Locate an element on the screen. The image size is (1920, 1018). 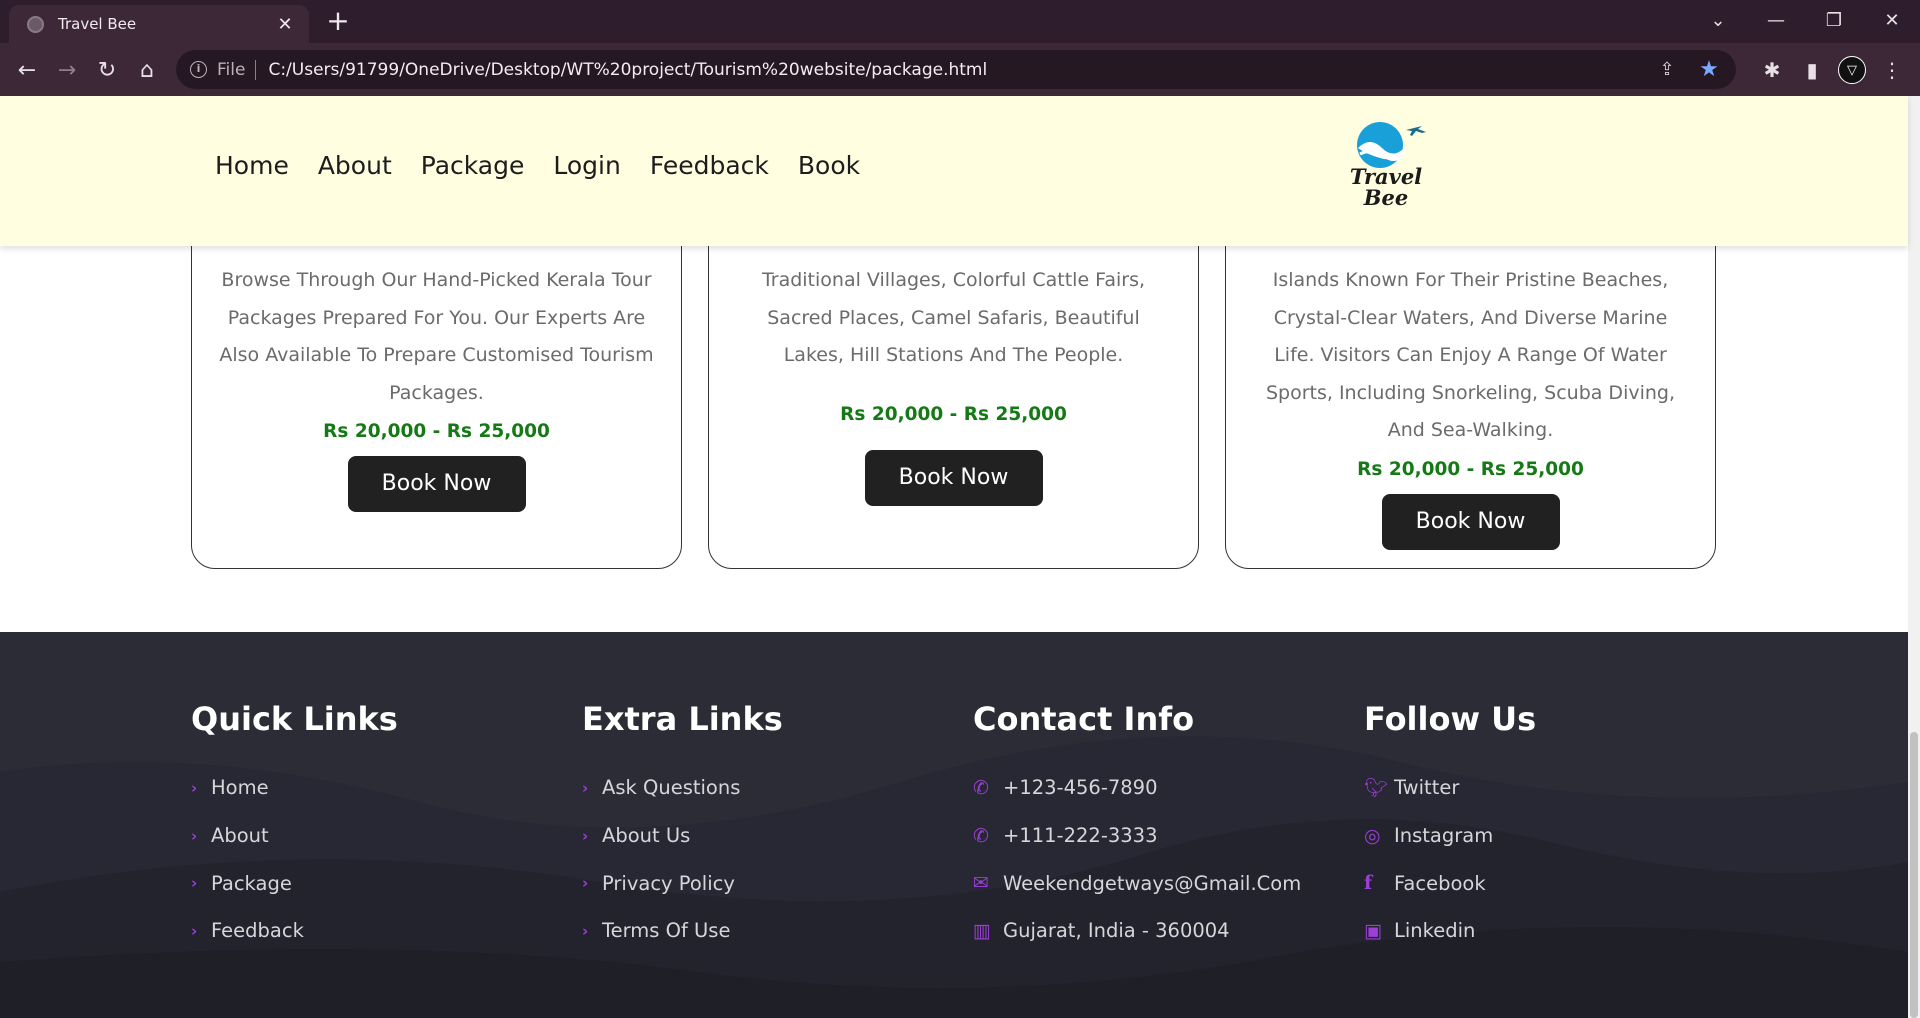
globe-plane-icon is located at coordinates (1391, 145).